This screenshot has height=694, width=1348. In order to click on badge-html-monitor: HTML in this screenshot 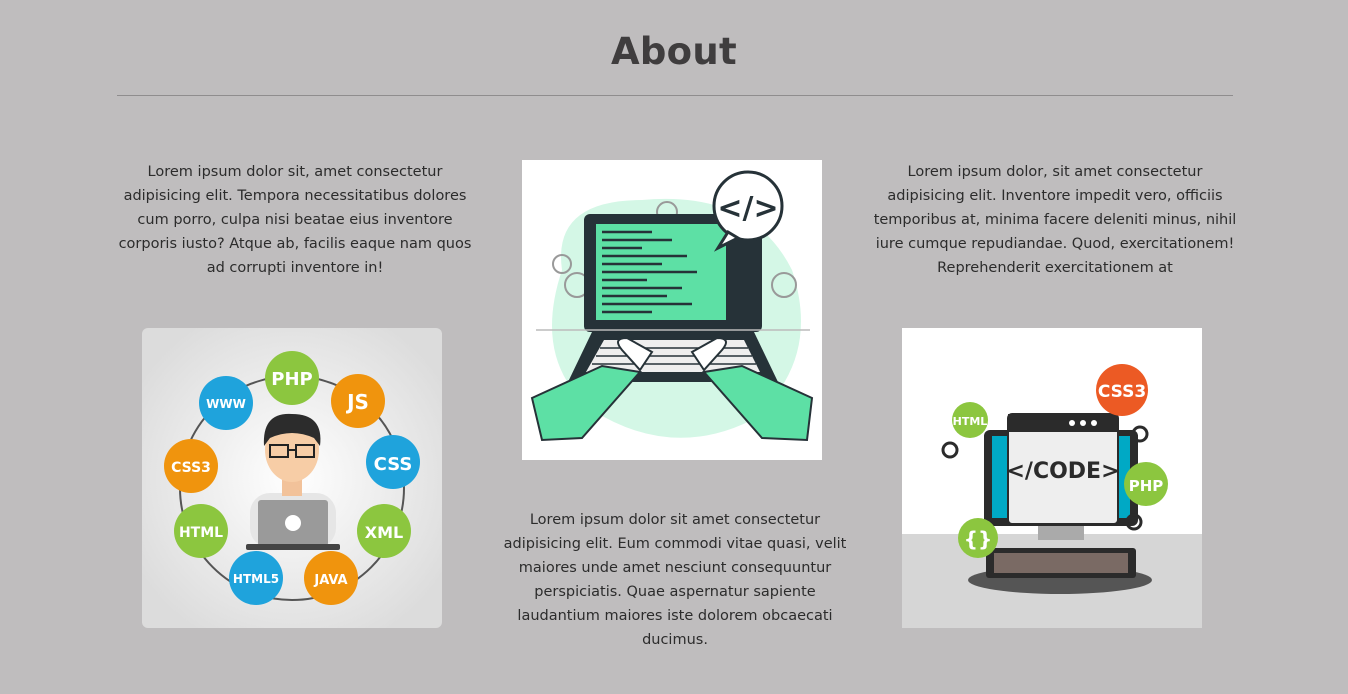, I will do `click(970, 421)`.